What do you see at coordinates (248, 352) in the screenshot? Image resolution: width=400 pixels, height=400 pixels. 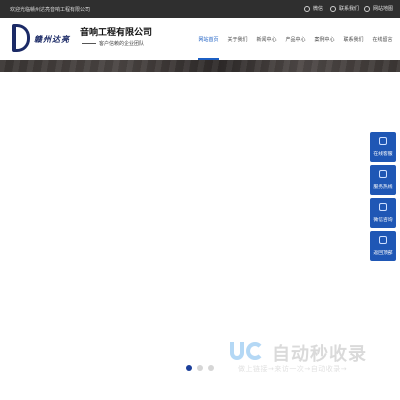 I see `watermark-logo` at bounding box center [248, 352].